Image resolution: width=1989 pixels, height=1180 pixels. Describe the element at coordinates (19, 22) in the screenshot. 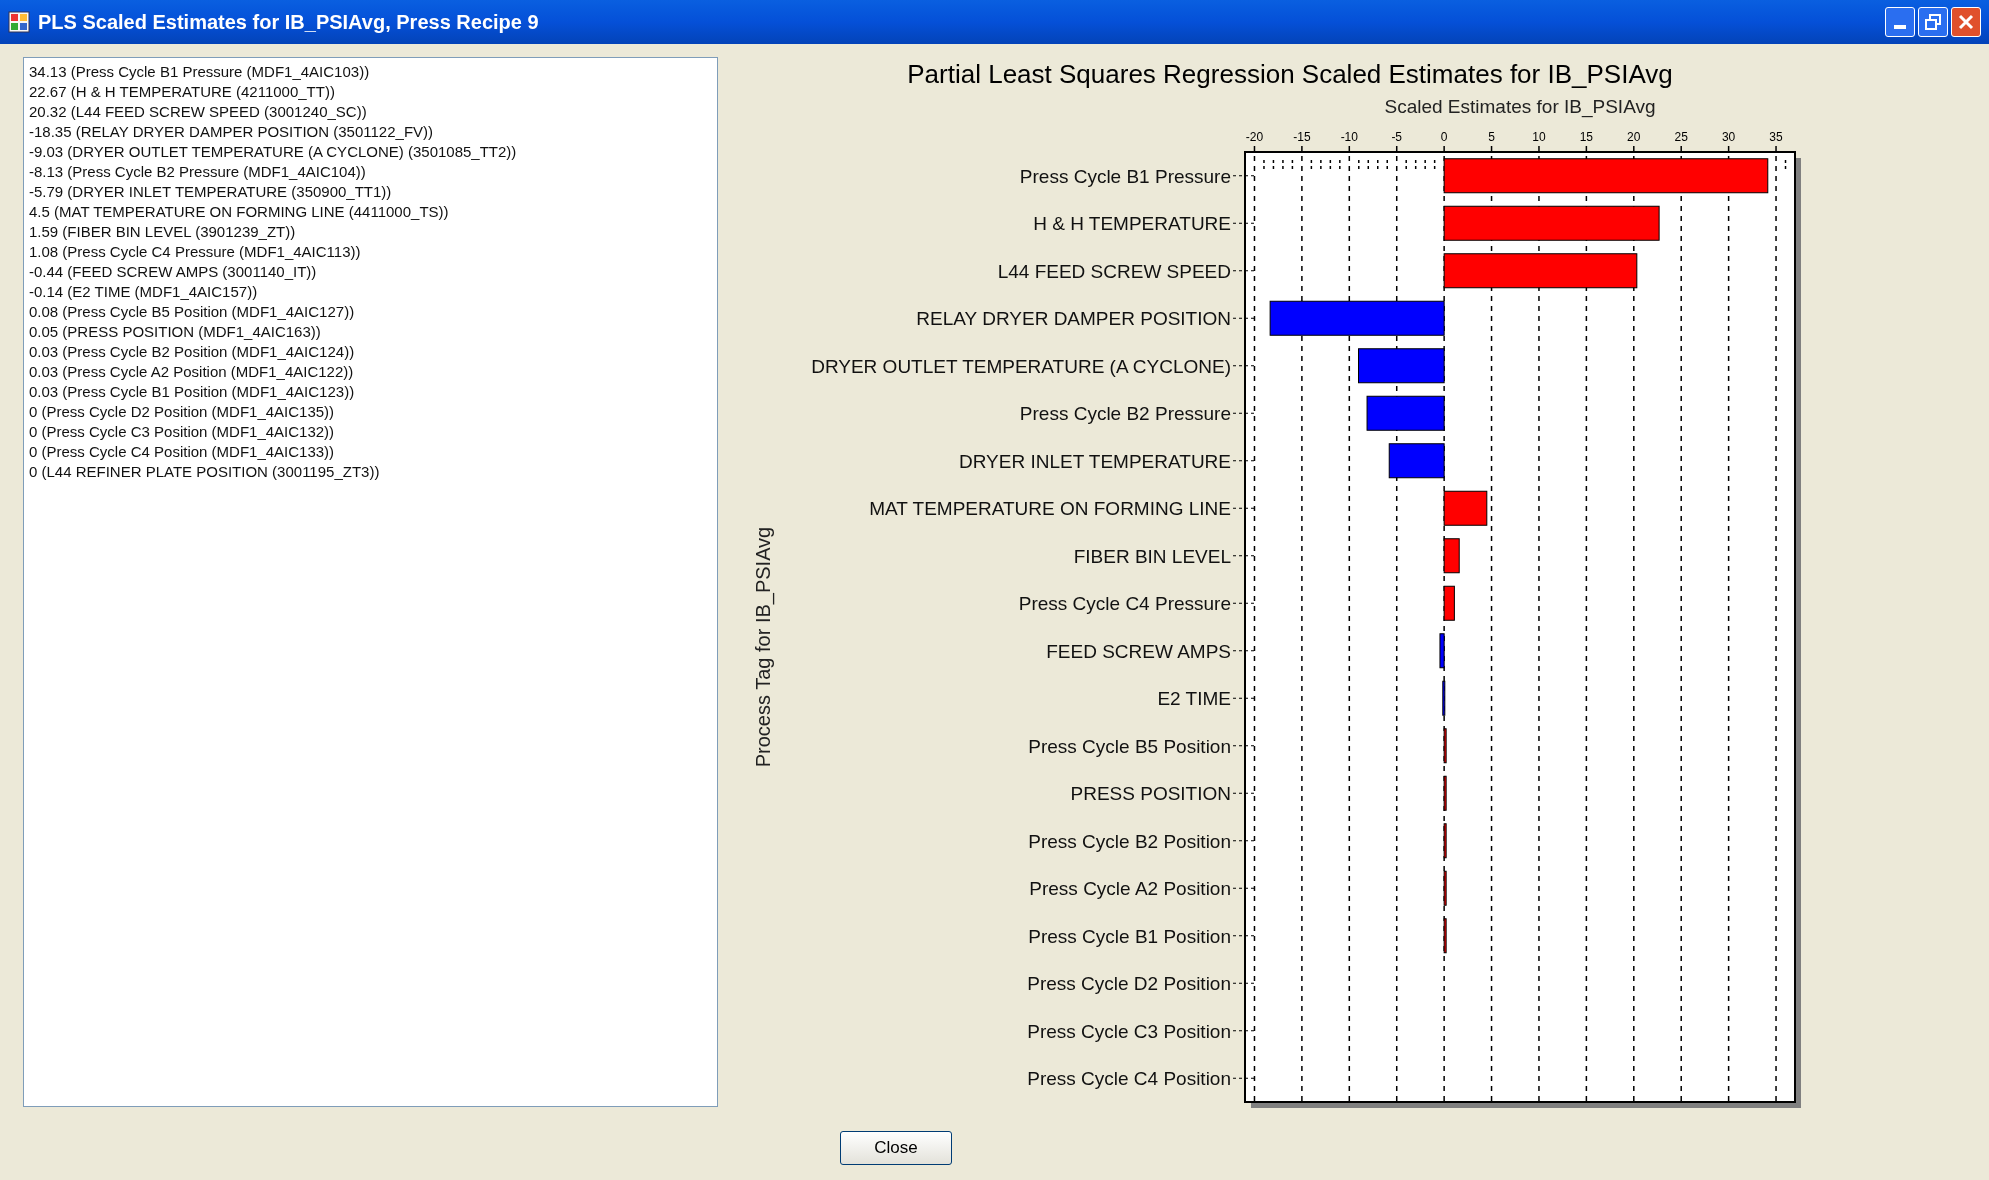

I see `app-icon` at that location.